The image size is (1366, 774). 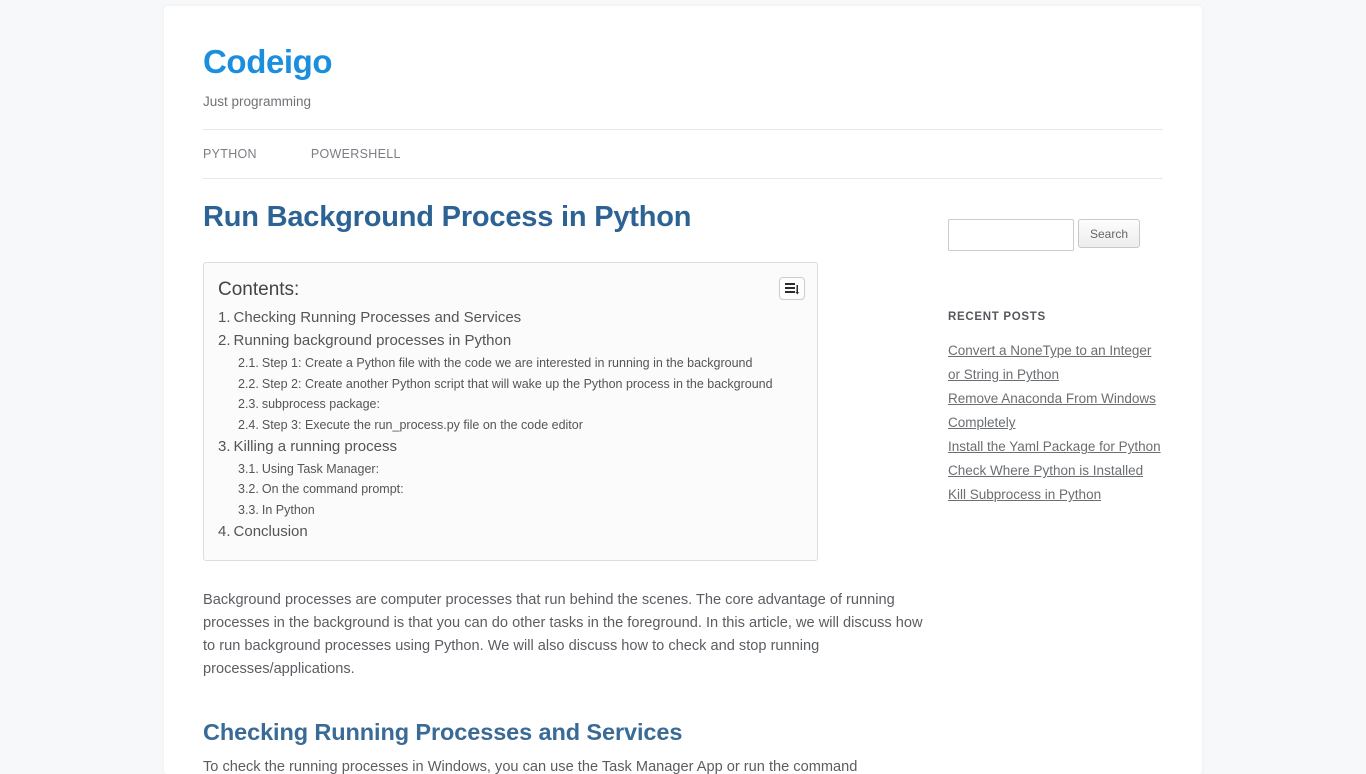 I want to click on recent-posts-title: RECENT POSTS, so click(x=997, y=317).